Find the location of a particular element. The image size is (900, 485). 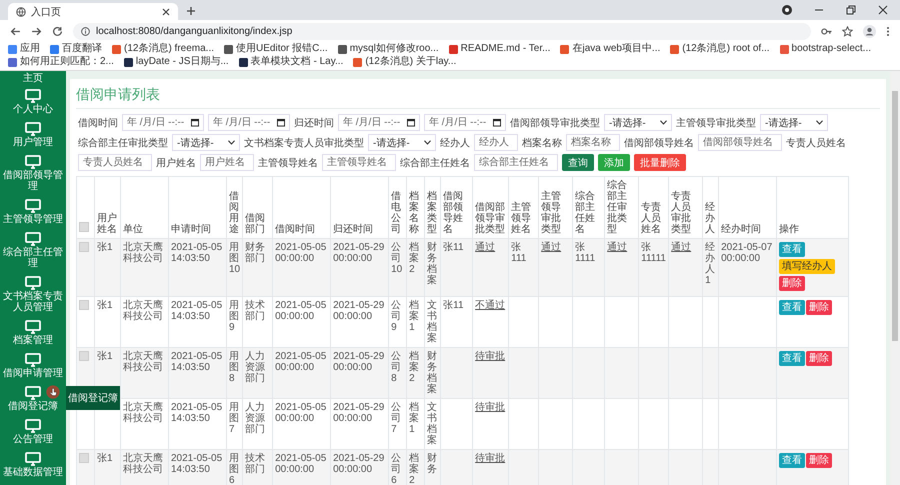

text-field: 专责人员姓名 is located at coordinates (115, 162).